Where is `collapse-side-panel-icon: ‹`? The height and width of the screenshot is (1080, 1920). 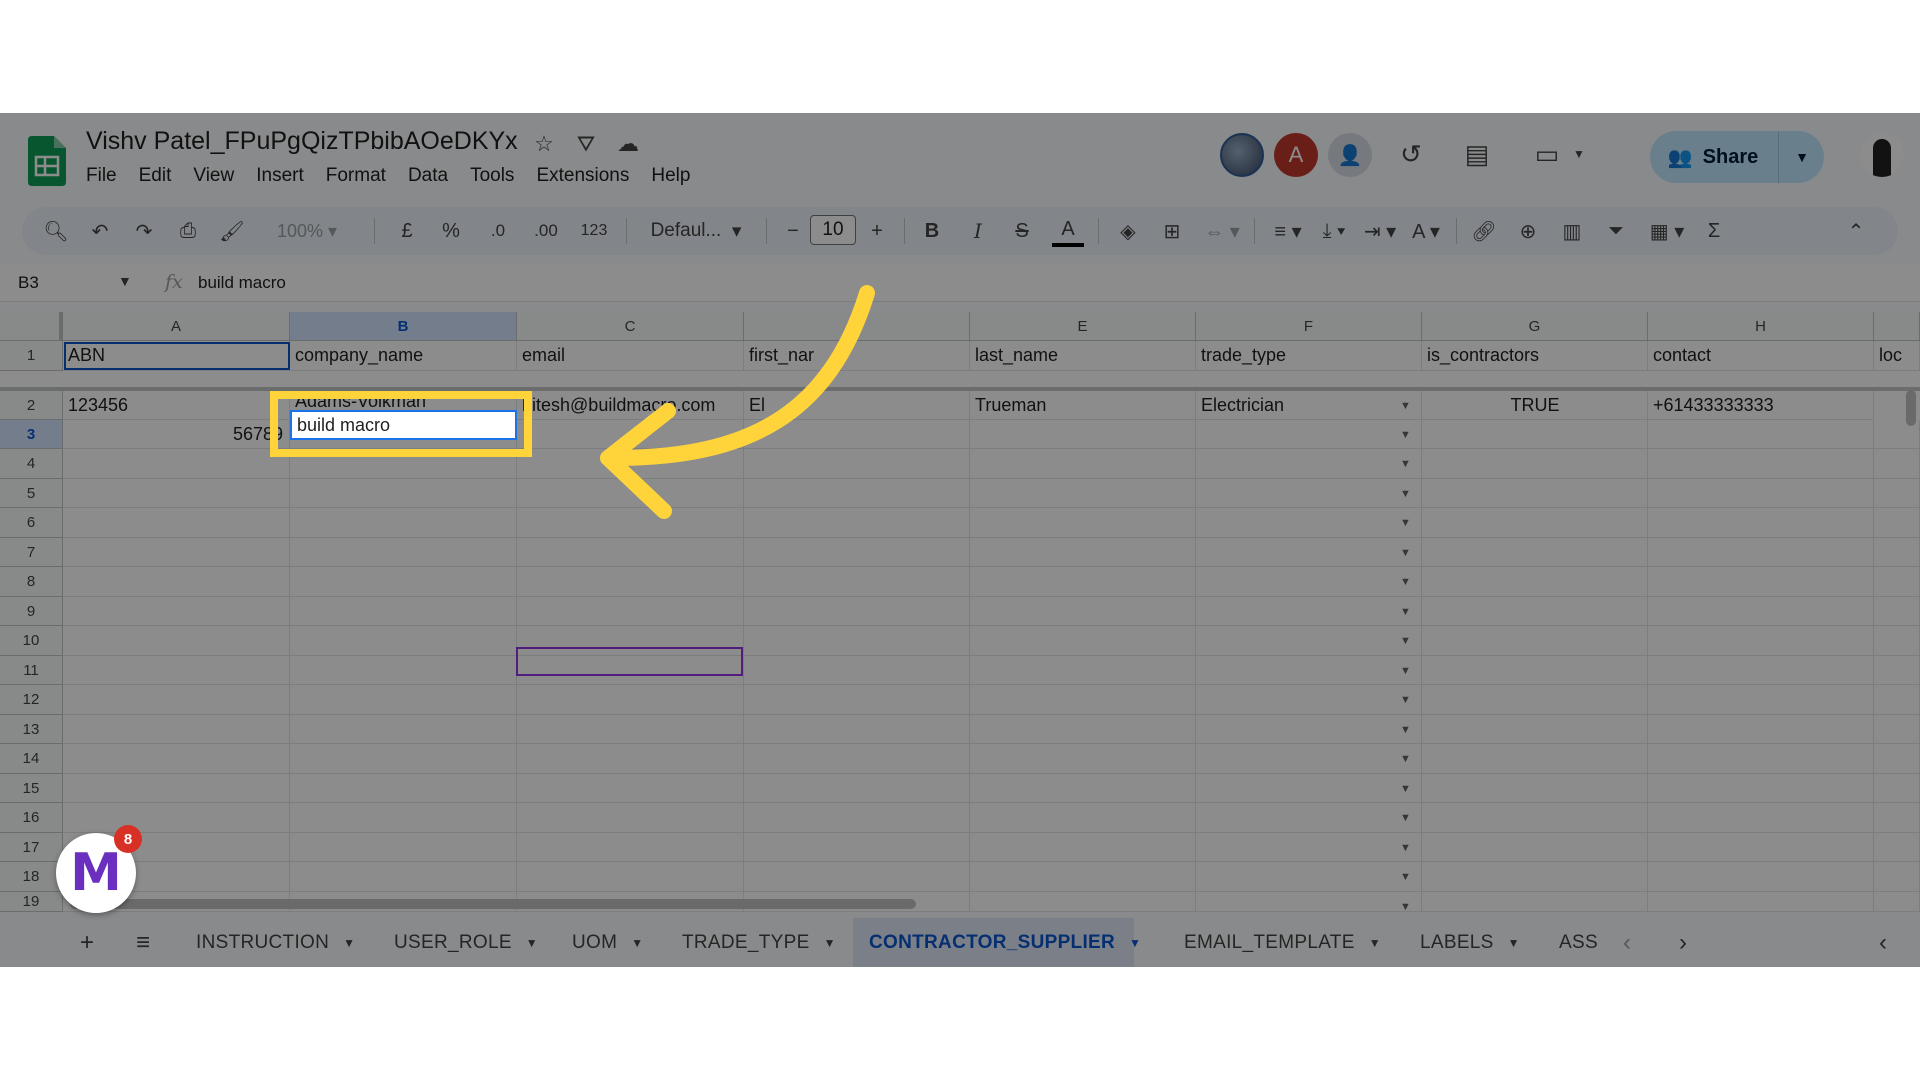
collapse-side-panel-icon: ‹ is located at coordinates (1883, 942).